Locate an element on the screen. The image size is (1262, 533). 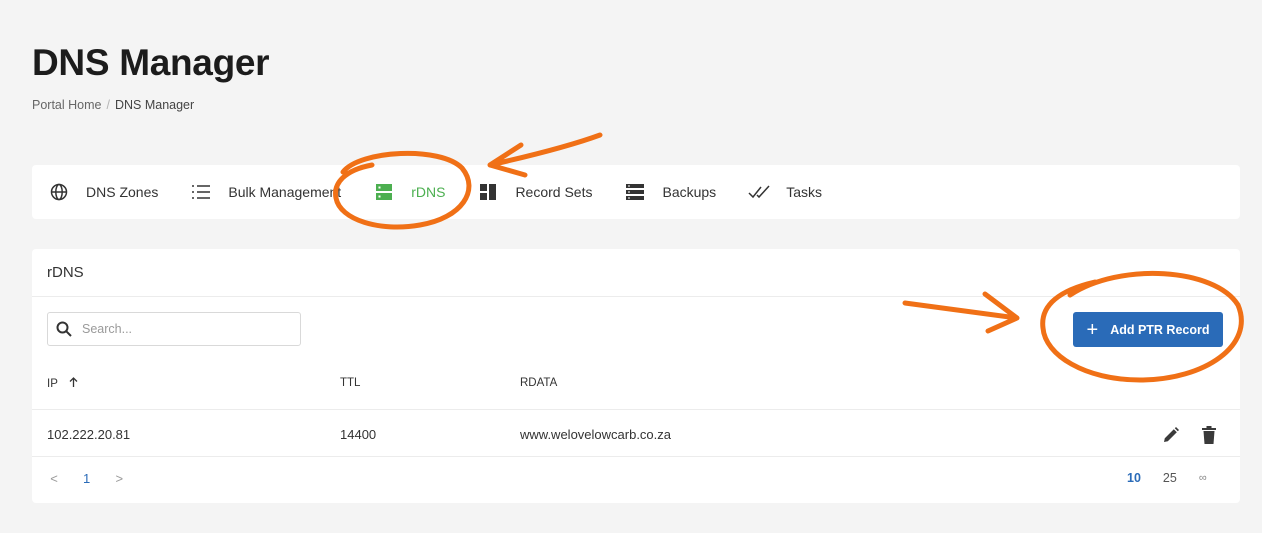
page-size-selector: 10 25 ∞ is located at coordinates (1167, 478).